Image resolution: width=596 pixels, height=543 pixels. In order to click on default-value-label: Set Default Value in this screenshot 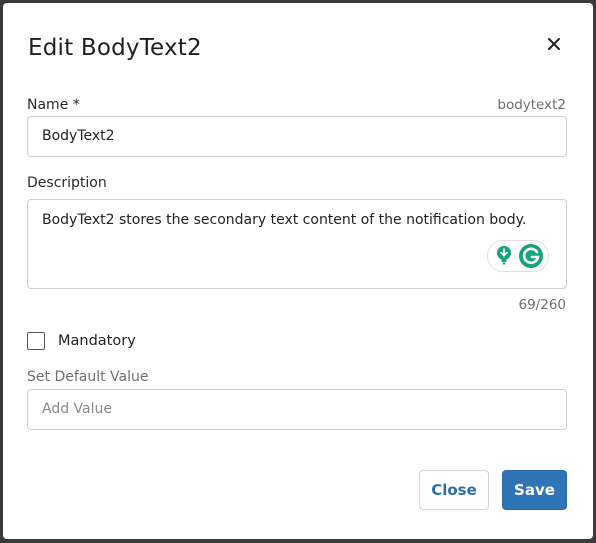, I will do `click(88, 377)`.